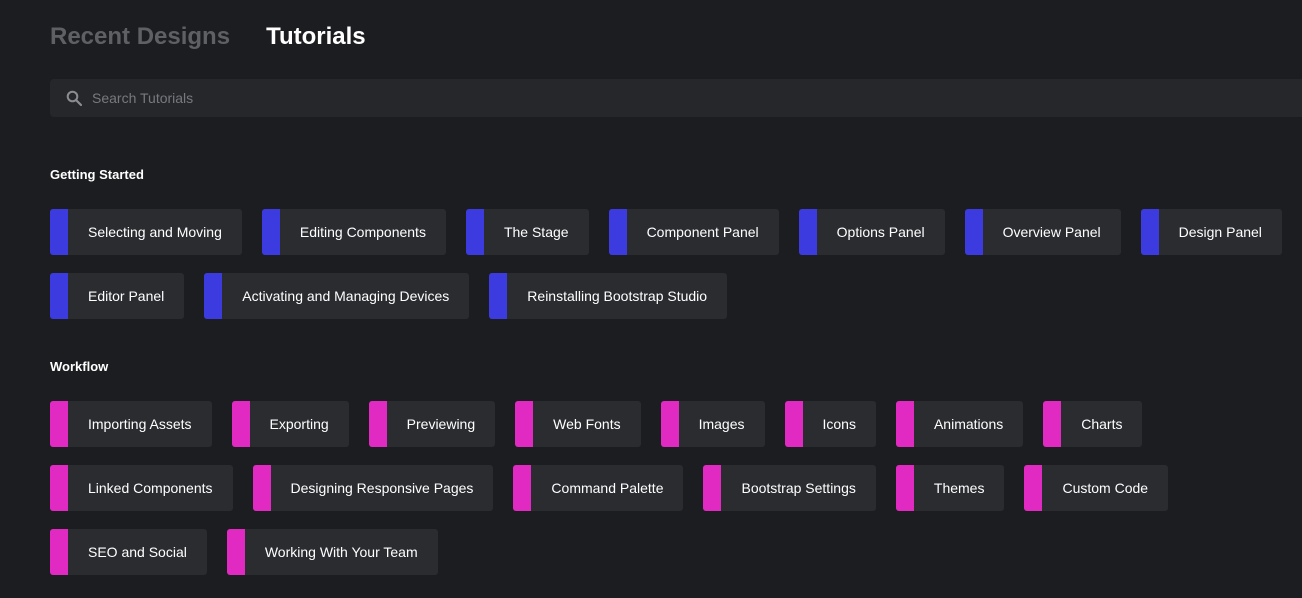 This screenshot has width=1302, height=598. I want to click on tutorial-card-editor-panel: Editor Panel, so click(117, 296).